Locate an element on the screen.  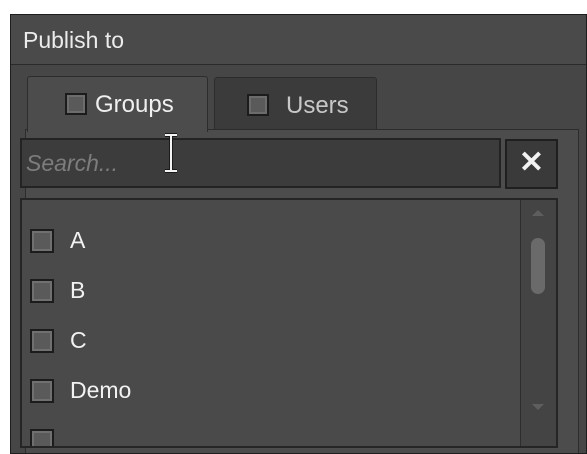
users-checkbox is located at coordinates (258, 105).